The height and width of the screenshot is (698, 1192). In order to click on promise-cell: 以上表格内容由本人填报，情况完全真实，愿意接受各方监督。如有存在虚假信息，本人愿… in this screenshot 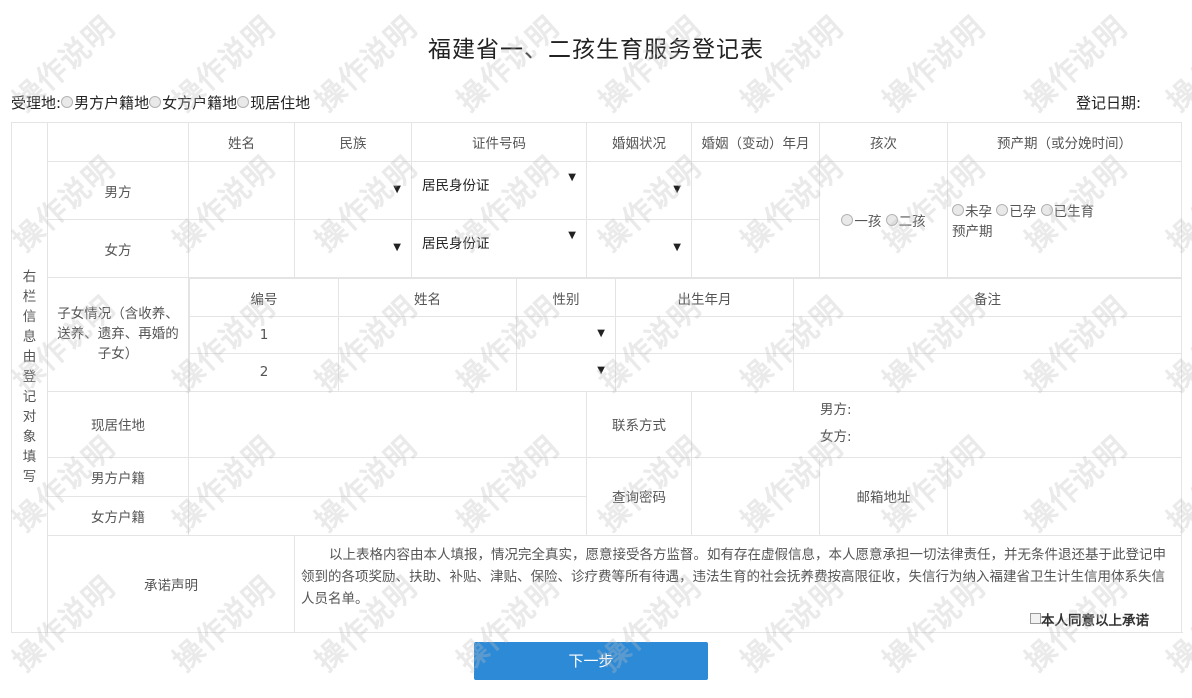, I will do `click(738, 583)`.